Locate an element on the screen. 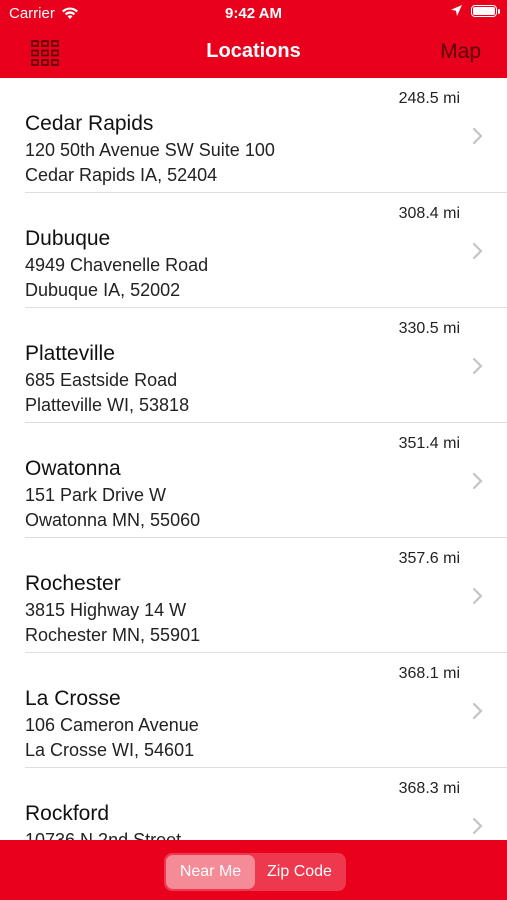 The height and width of the screenshot is (900, 507). location-distance: 308.4 mi is located at coordinates (429, 213).